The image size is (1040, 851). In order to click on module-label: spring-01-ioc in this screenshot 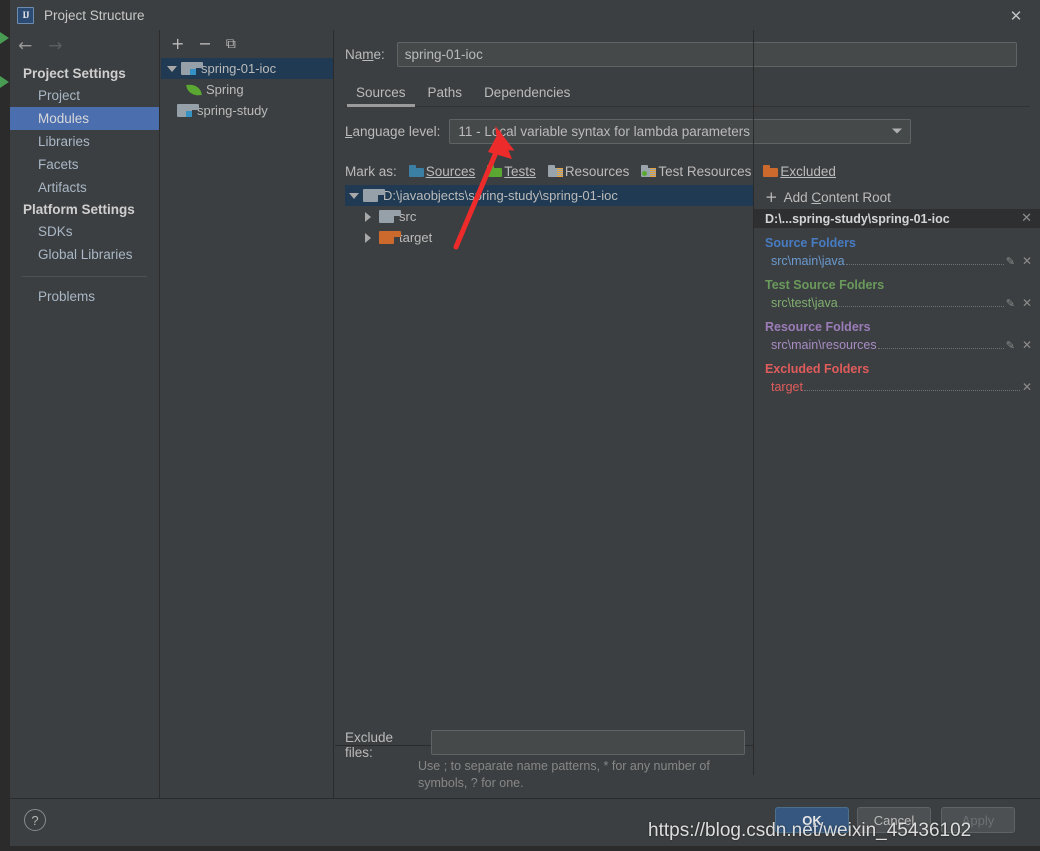, I will do `click(239, 68)`.